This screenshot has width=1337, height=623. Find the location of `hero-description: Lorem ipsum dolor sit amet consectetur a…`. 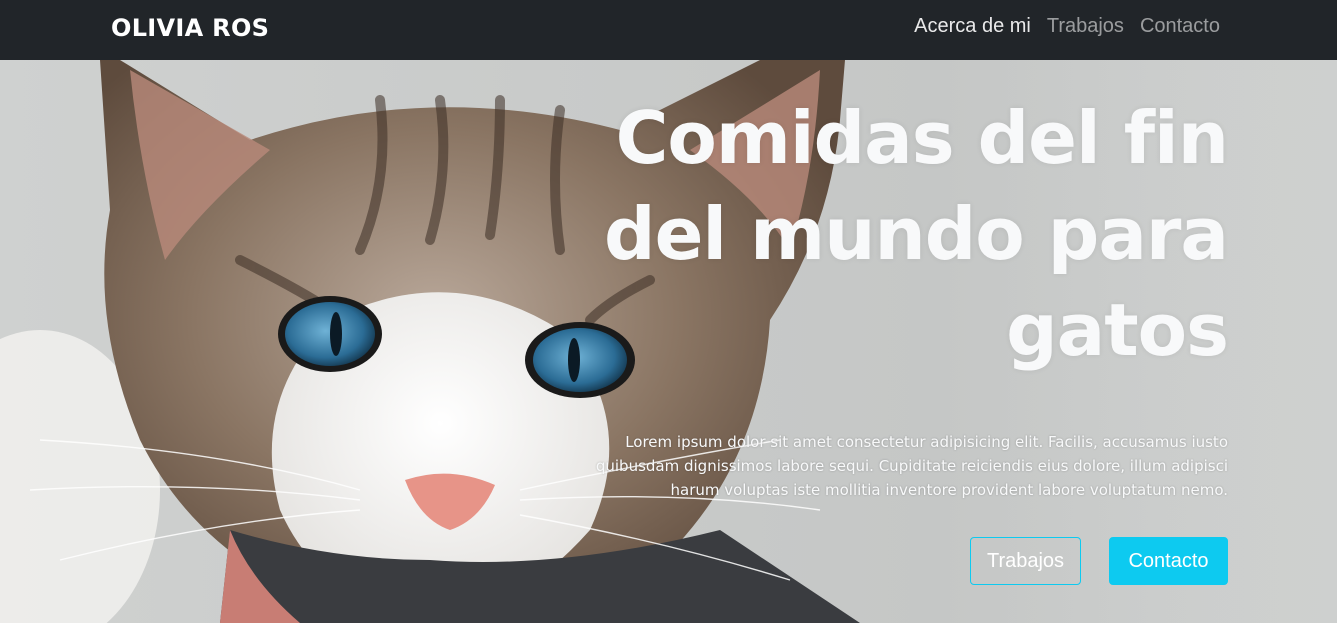

hero-description: Lorem ipsum dolor sit amet consectetur a… is located at coordinates (908, 466).